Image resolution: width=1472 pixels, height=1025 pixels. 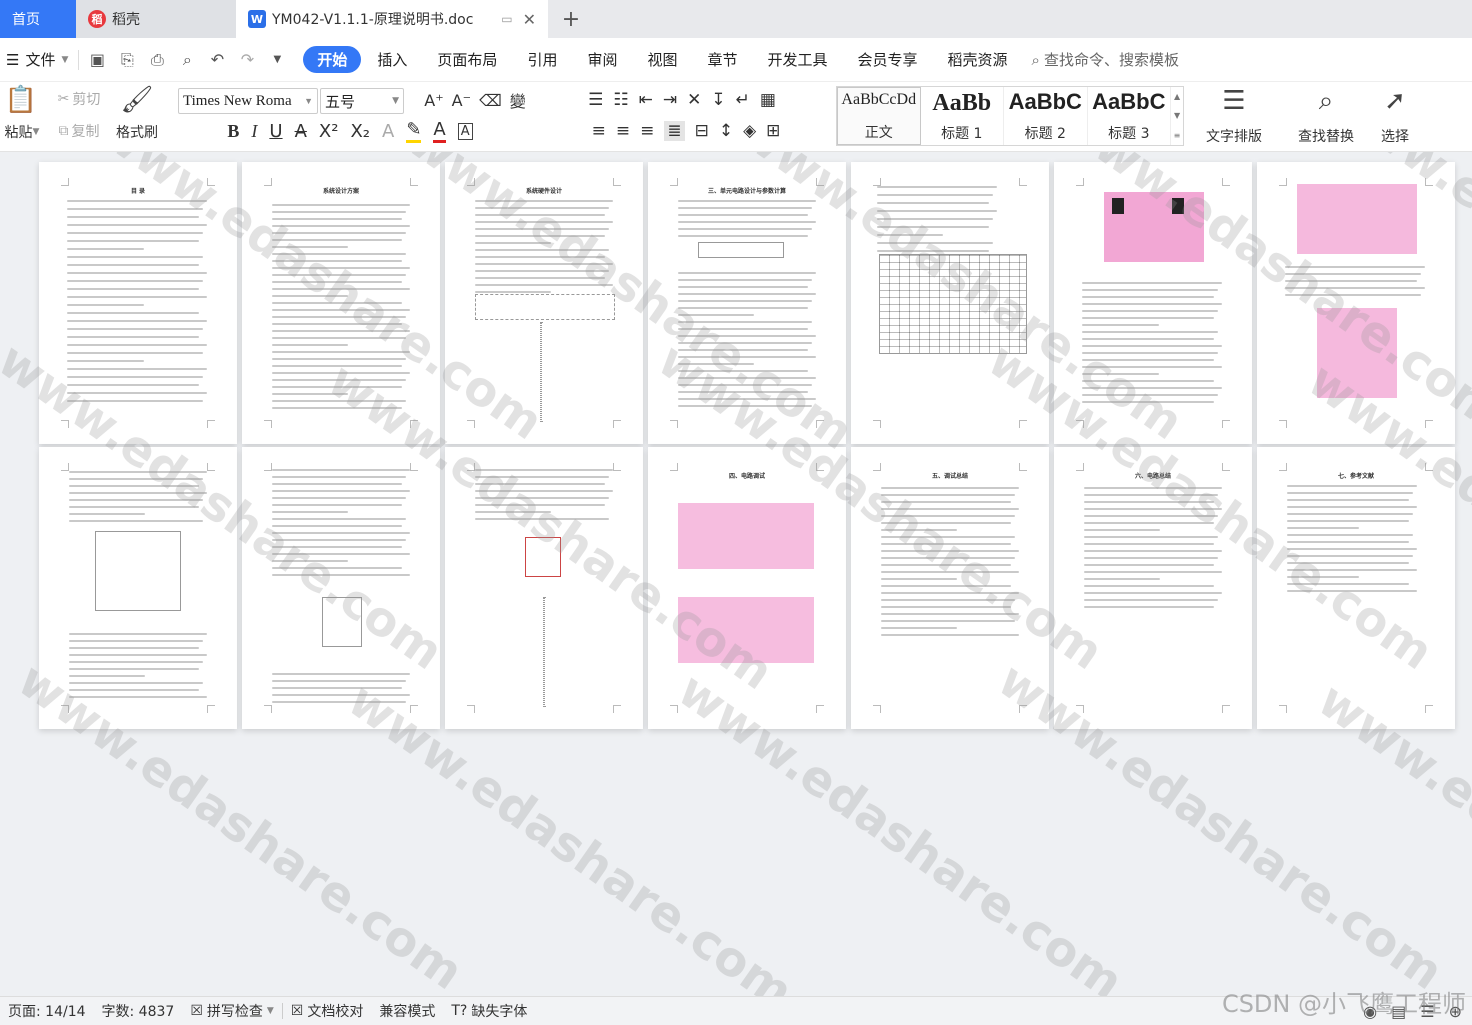 What do you see at coordinates (433, 100) in the screenshot?
I see `grow-font-icon: A⁺` at bounding box center [433, 100].